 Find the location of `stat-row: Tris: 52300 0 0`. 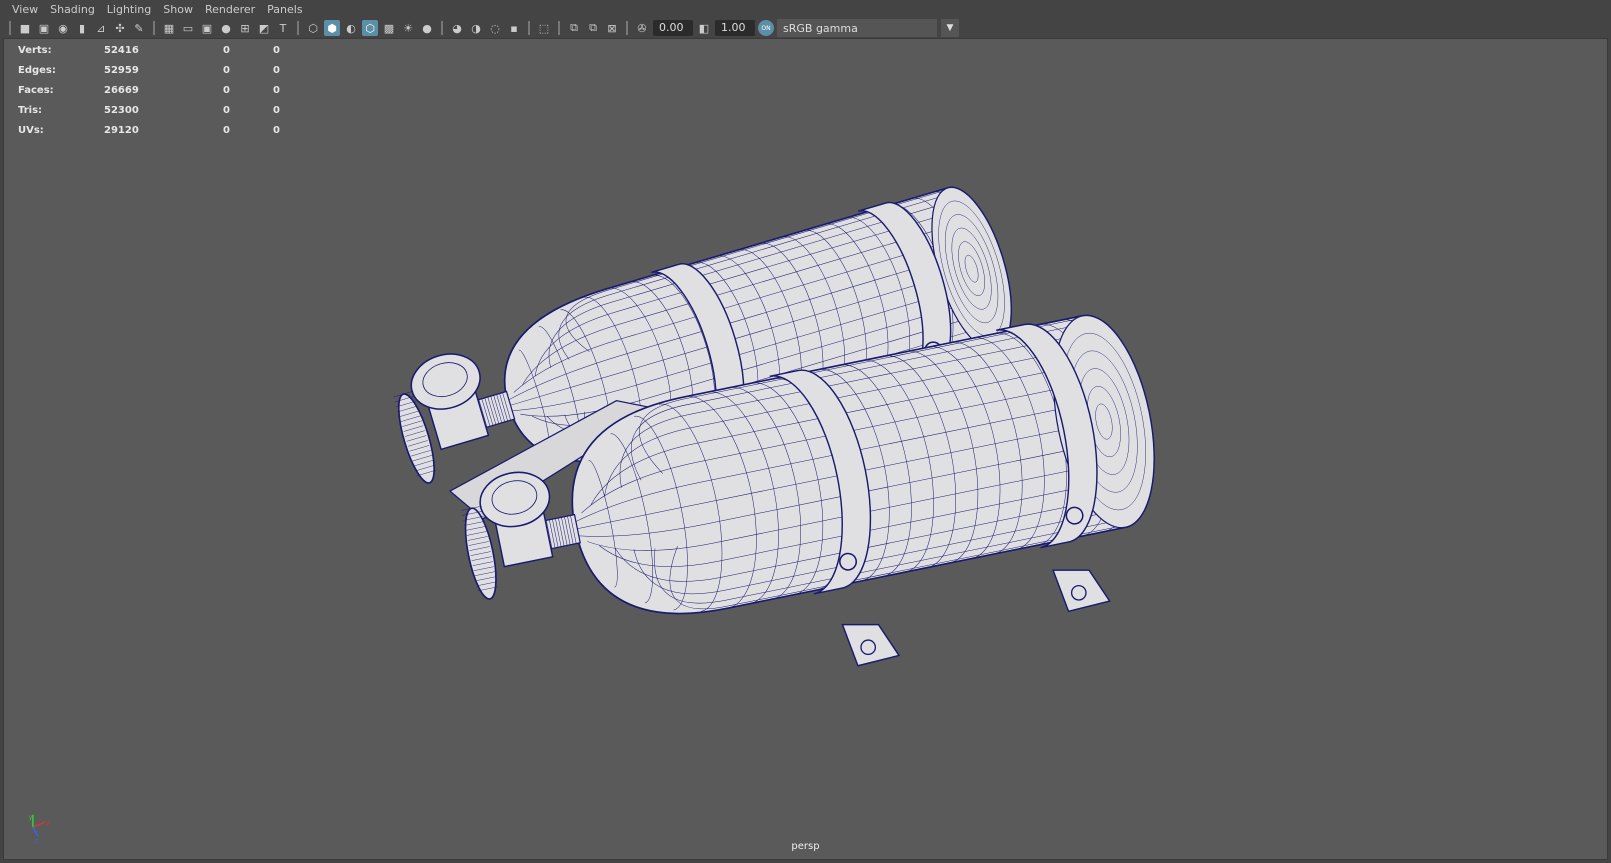

stat-row: Tris: 52300 0 0 is located at coordinates (149, 110).